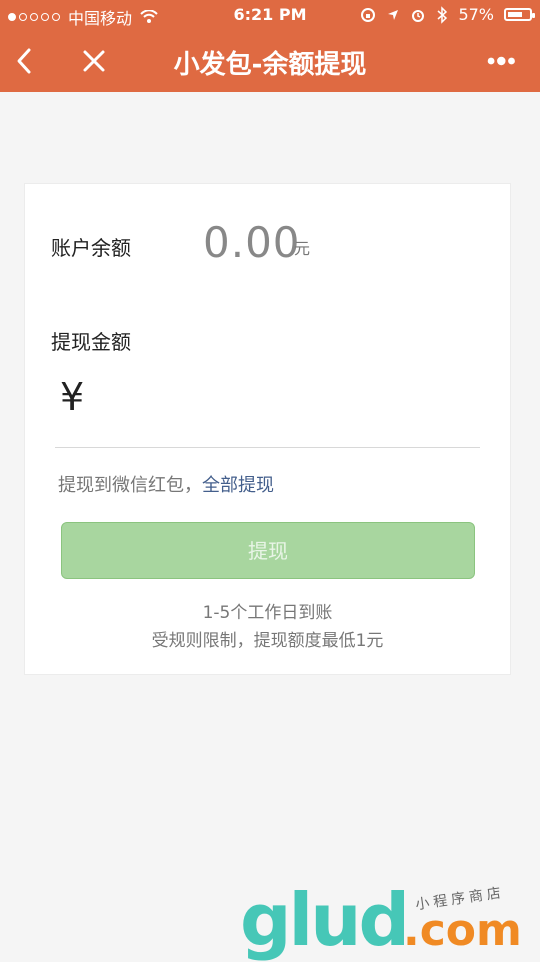 This screenshot has width=540, height=962. What do you see at coordinates (238, 485) in the screenshot?
I see `withdraw-all-link: 全部提现` at bounding box center [238, 485].